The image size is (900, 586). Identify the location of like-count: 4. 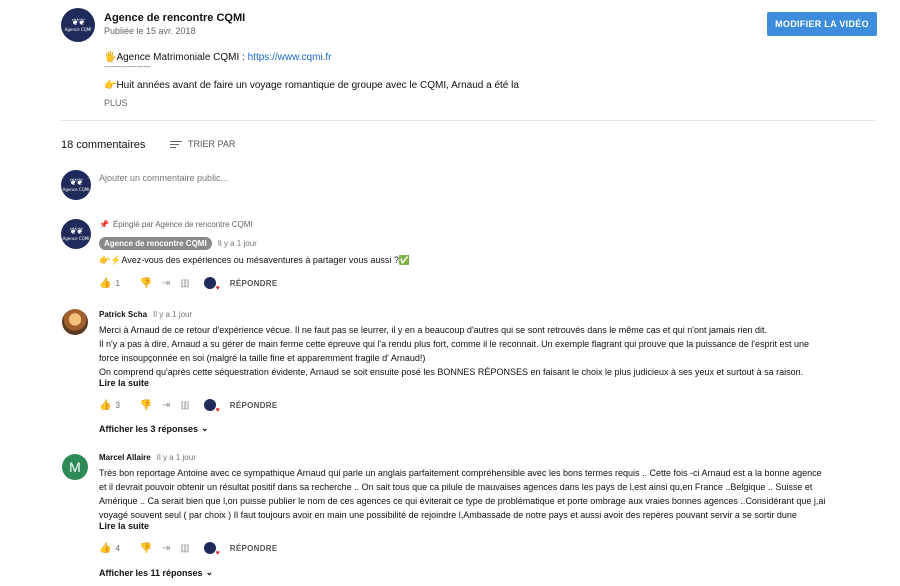
(117, 548).